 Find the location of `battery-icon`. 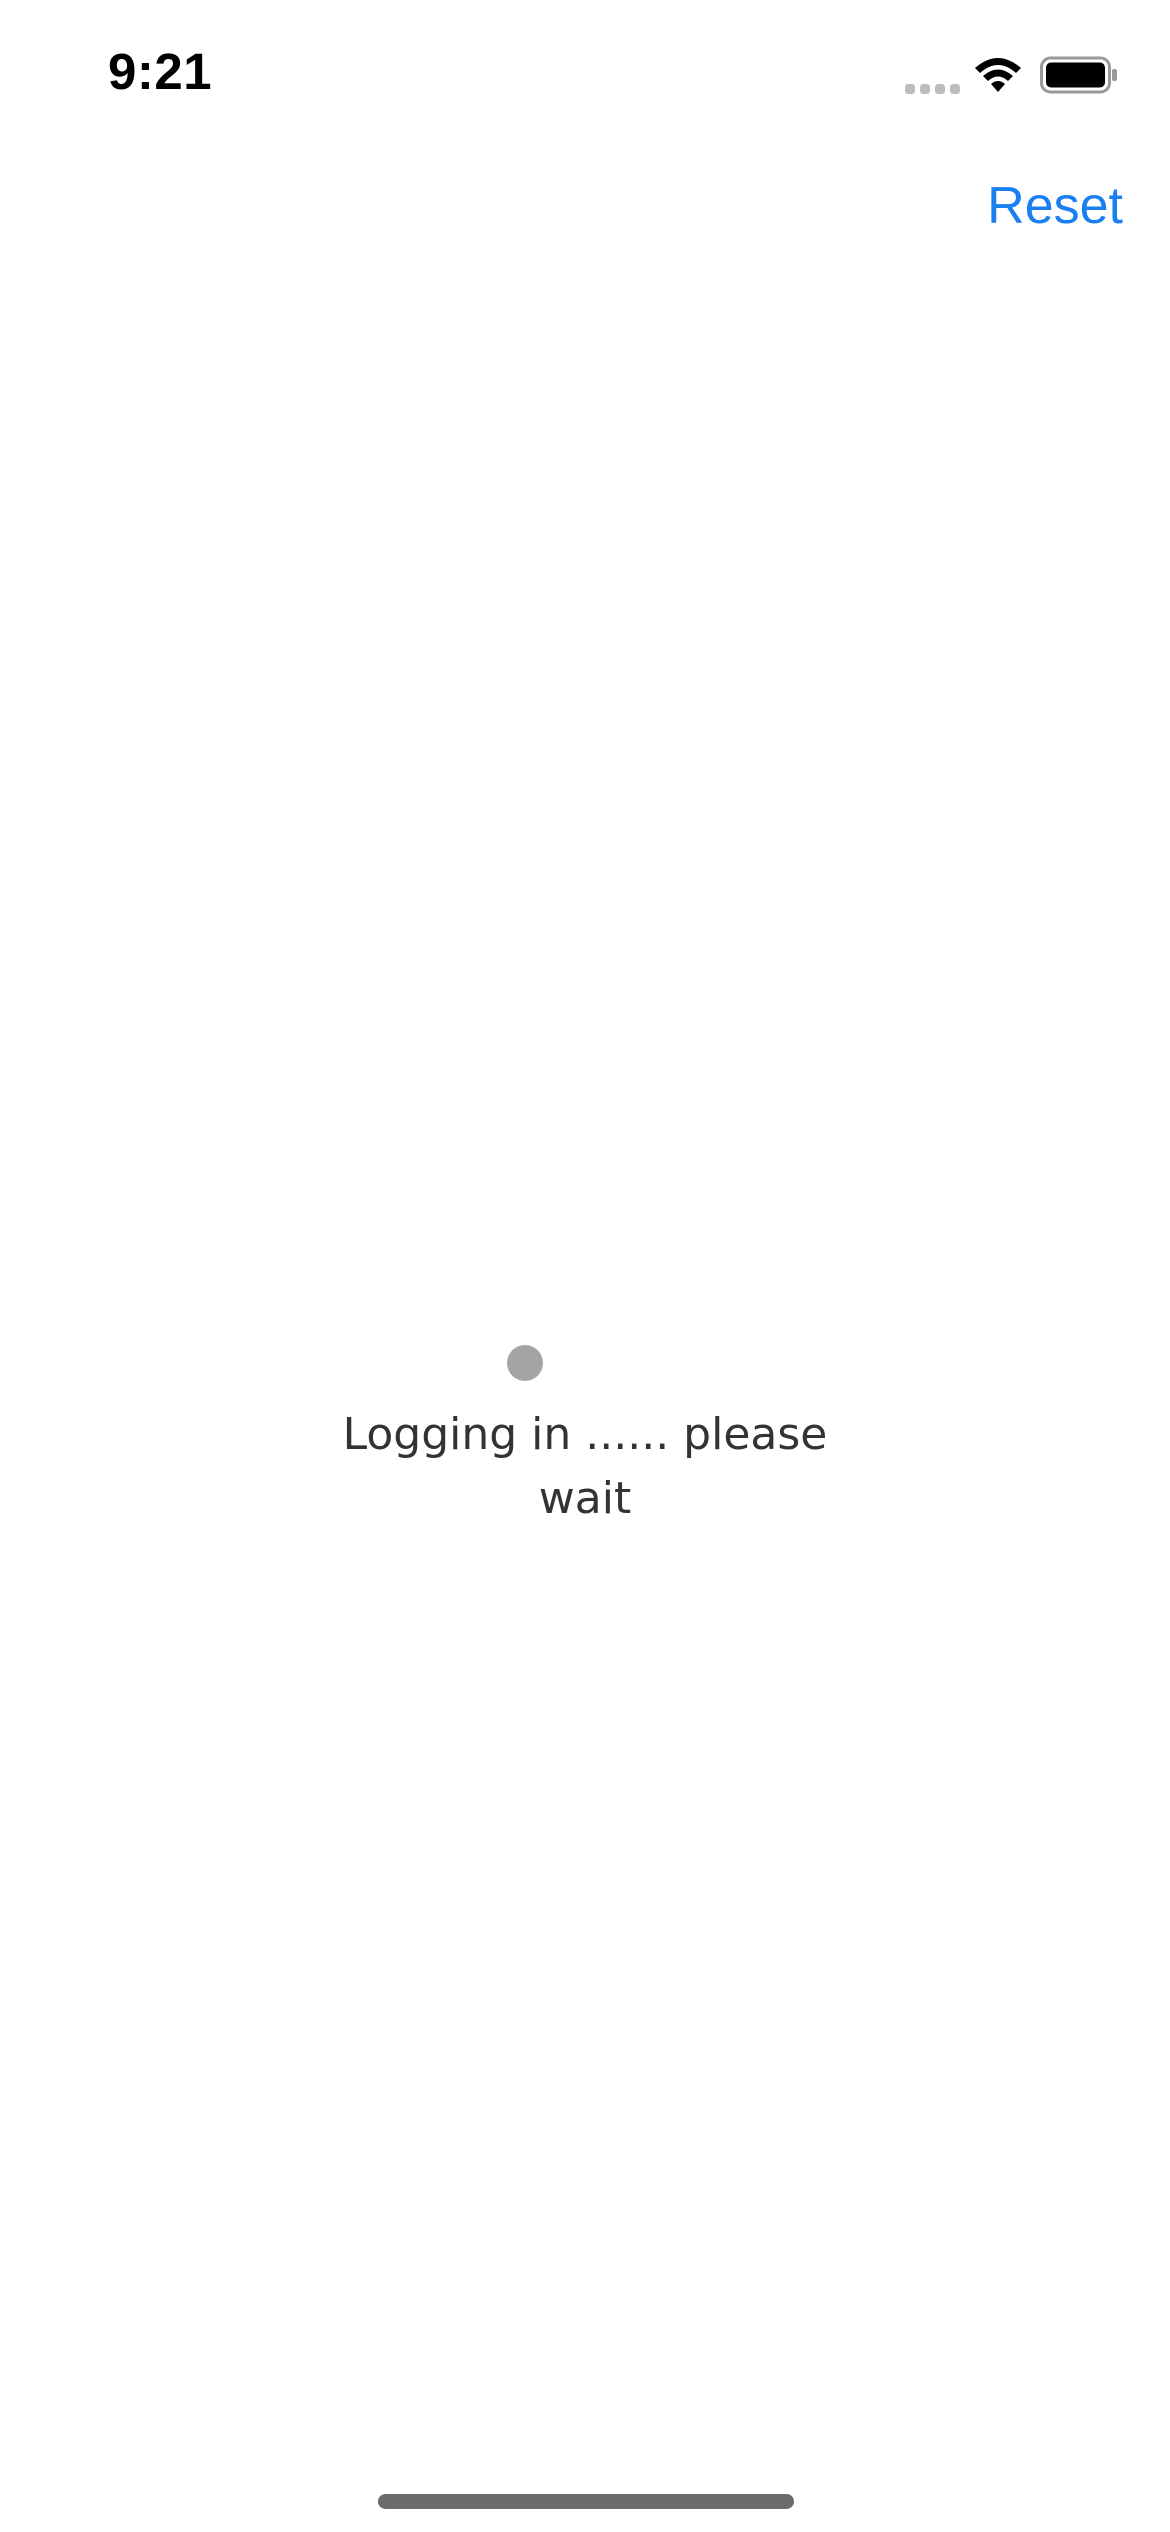

battery-icon is located at coordinates (1078, 75).